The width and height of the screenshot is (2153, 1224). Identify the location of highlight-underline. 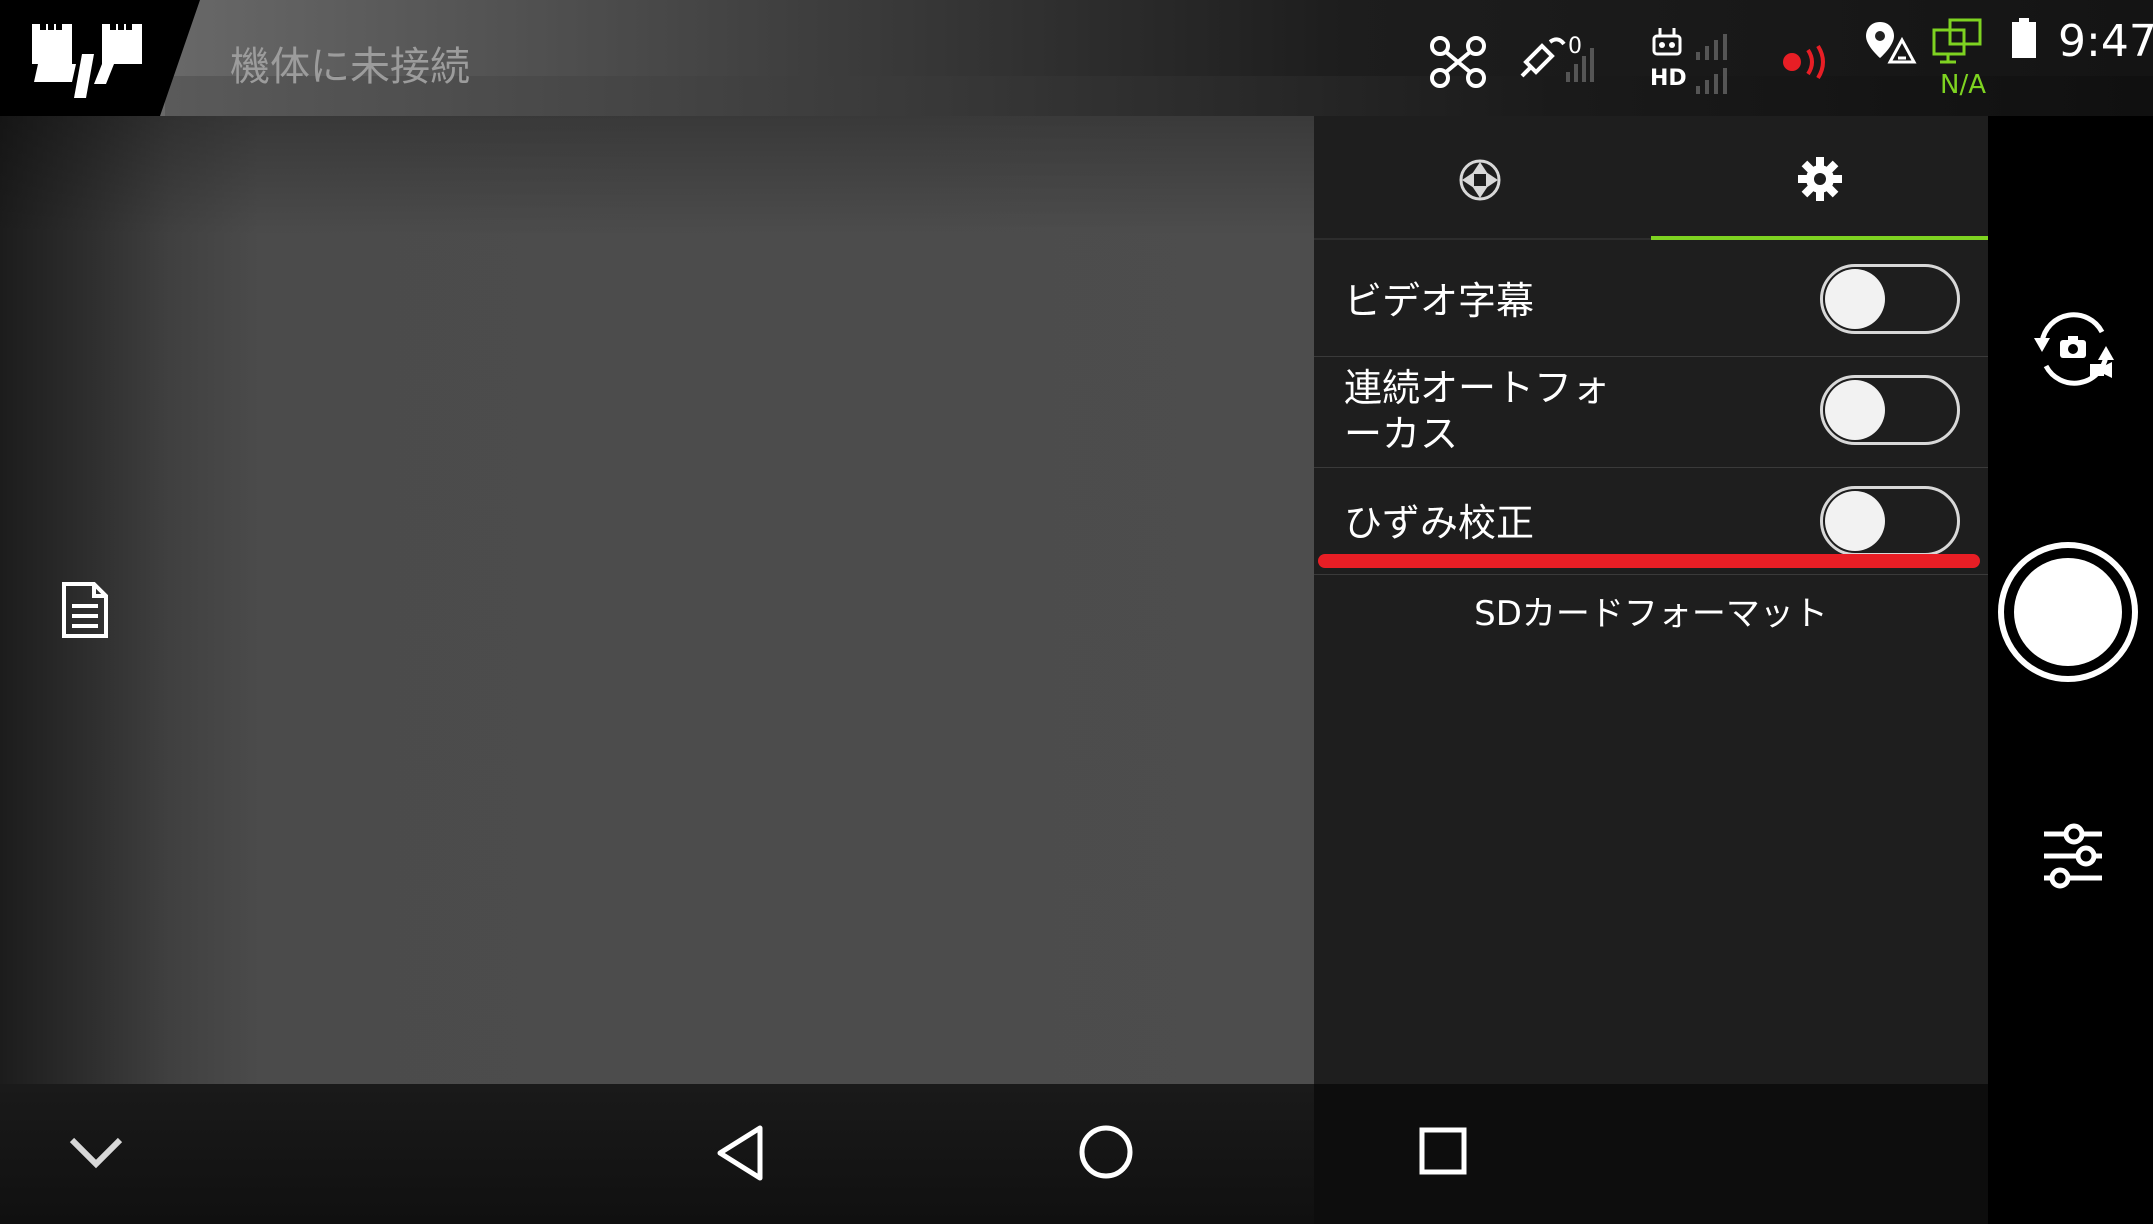
(1649, 561).